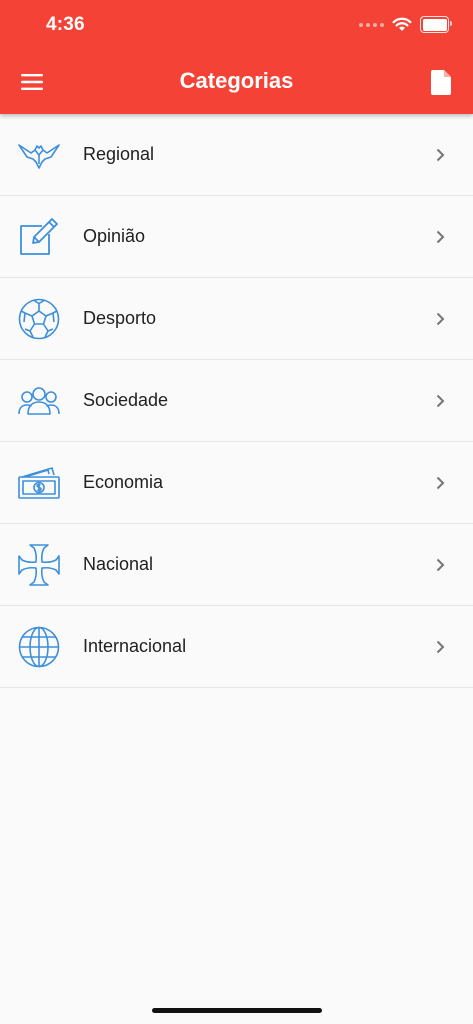 The image size is (473, 1024). I want to click on eagle-icon, so click(39, 155).